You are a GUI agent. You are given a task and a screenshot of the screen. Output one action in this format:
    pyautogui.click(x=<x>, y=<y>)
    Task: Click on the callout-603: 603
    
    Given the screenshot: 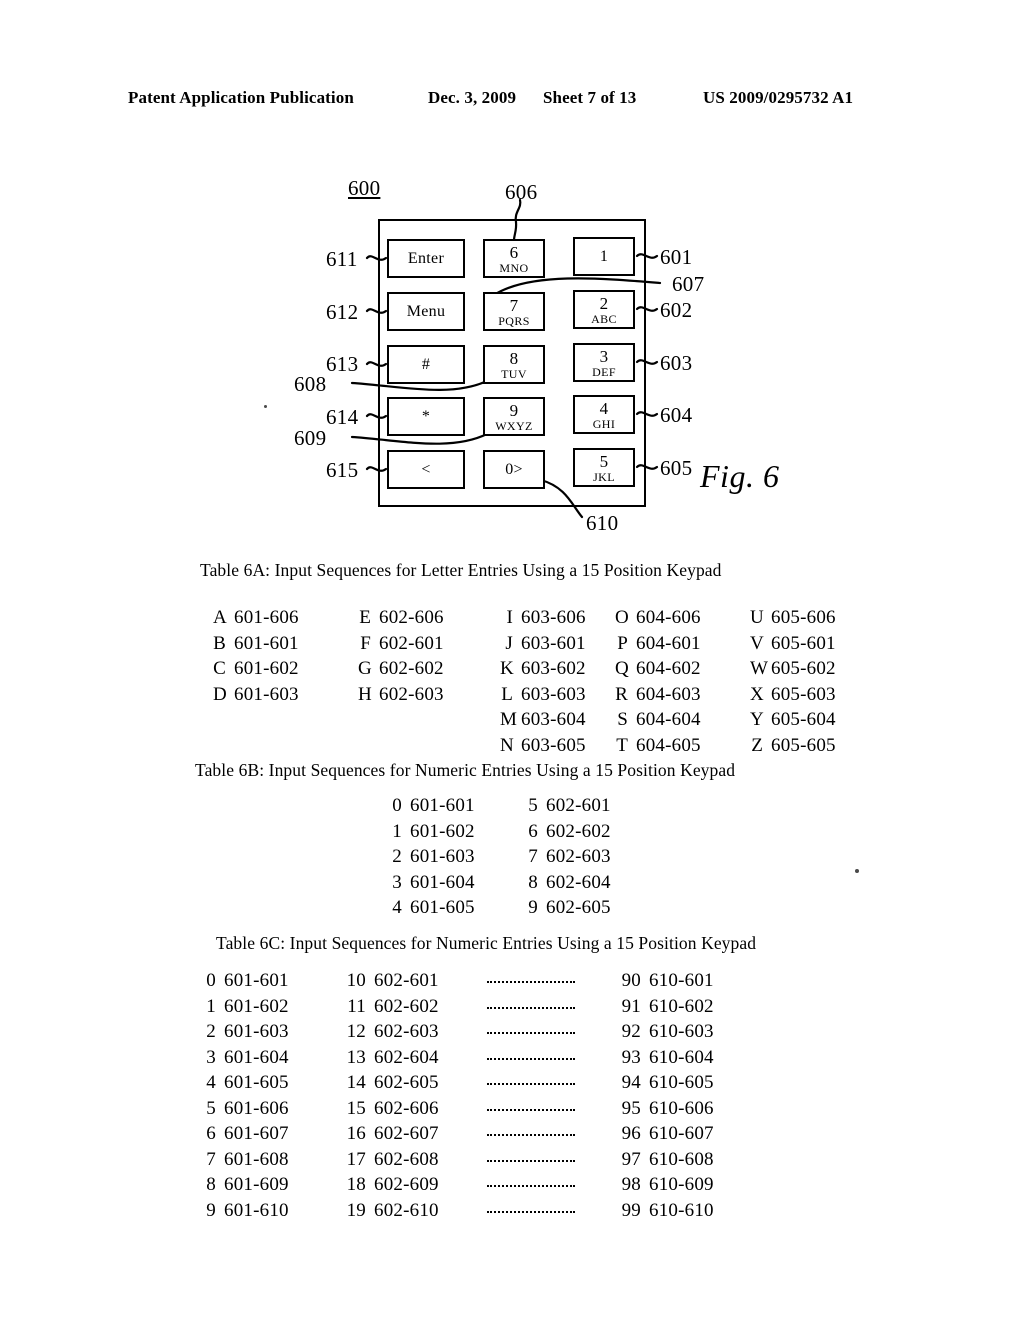 What is the action you would take?
    pyautogui.click(x=676, y=363)
    